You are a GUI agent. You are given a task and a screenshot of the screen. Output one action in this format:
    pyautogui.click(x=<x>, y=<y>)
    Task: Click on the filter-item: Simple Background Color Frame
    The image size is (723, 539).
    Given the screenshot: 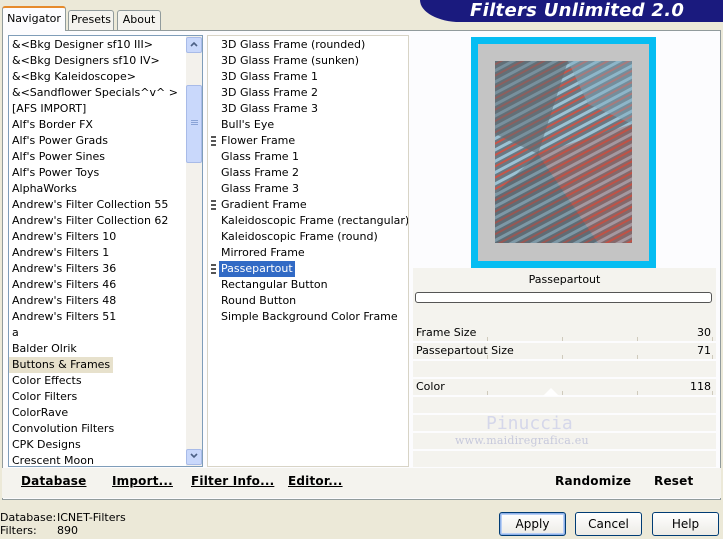 What is the action you would take?
    pyautogui.click(x=308, y=317)
    